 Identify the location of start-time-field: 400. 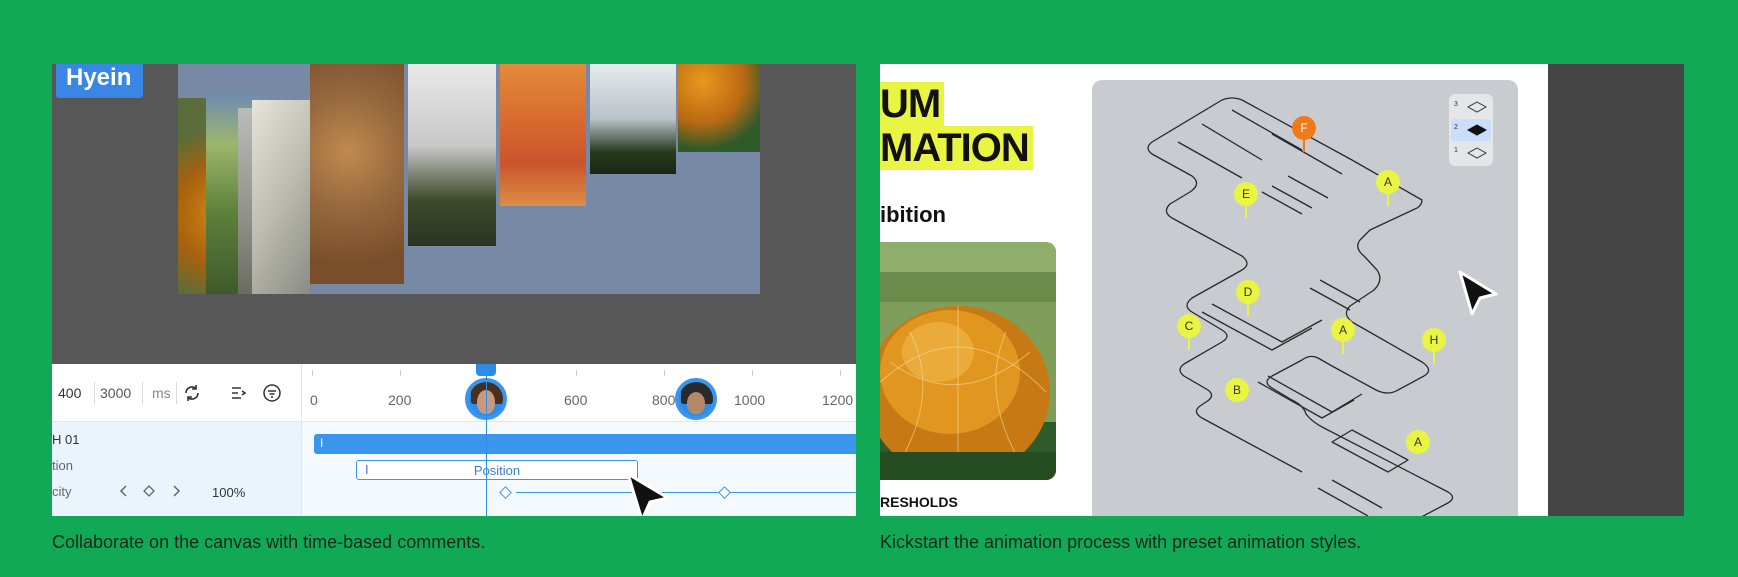
(69, 393).